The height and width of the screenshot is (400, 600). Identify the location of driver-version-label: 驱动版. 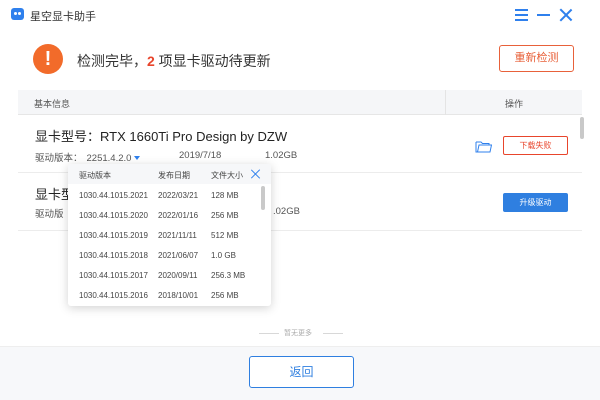
(49, 214).